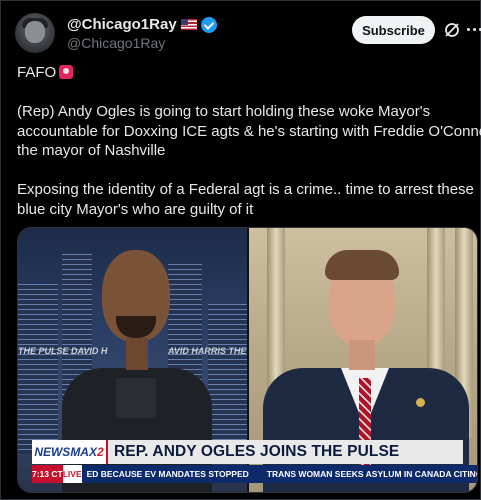  I want to click on tweet-line: blue city Mayor's who are guilty of it, so click(135, 209).